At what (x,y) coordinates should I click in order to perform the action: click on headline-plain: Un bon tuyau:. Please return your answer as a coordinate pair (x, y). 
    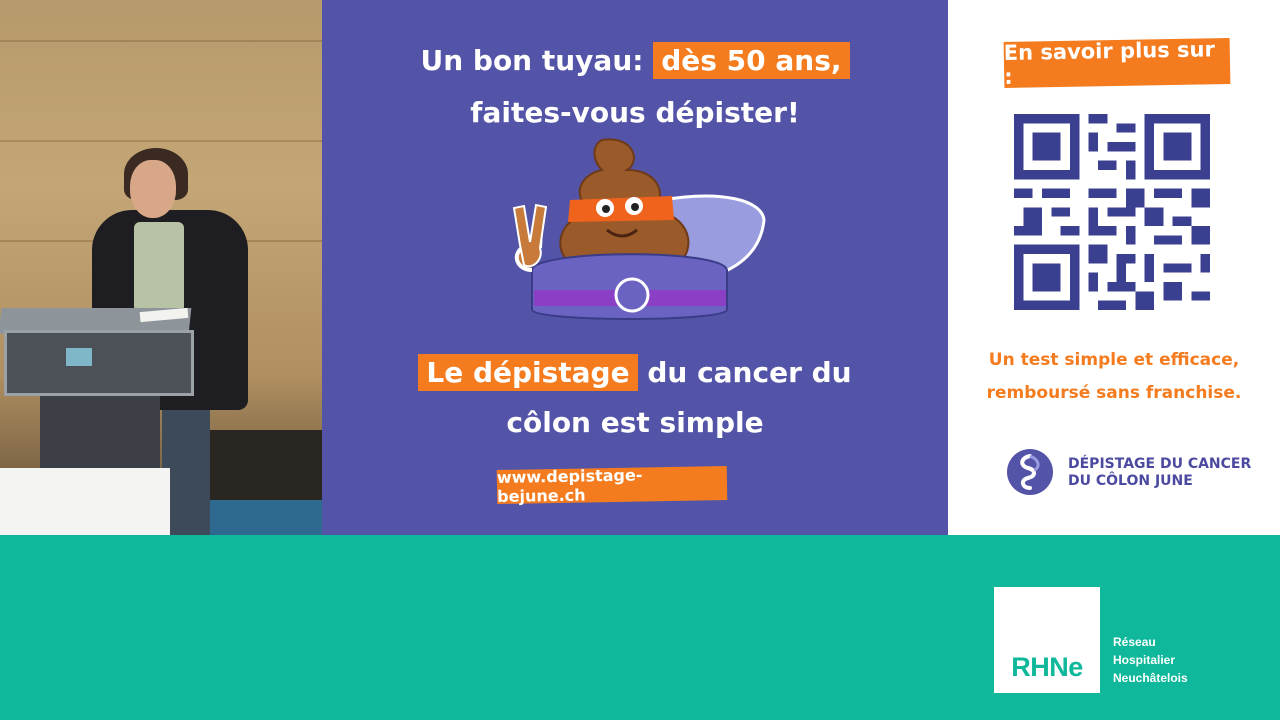
    Looking at the image, I should click on (537, 60).